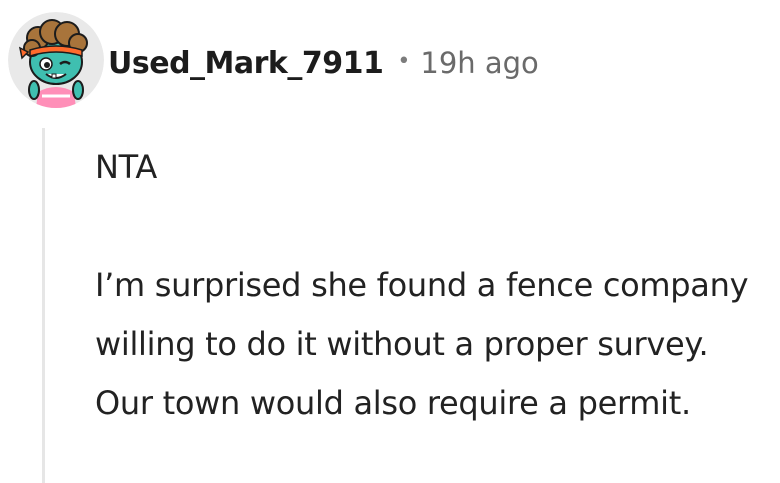  I want to click on thread-collapse-line, so click(43, 305).